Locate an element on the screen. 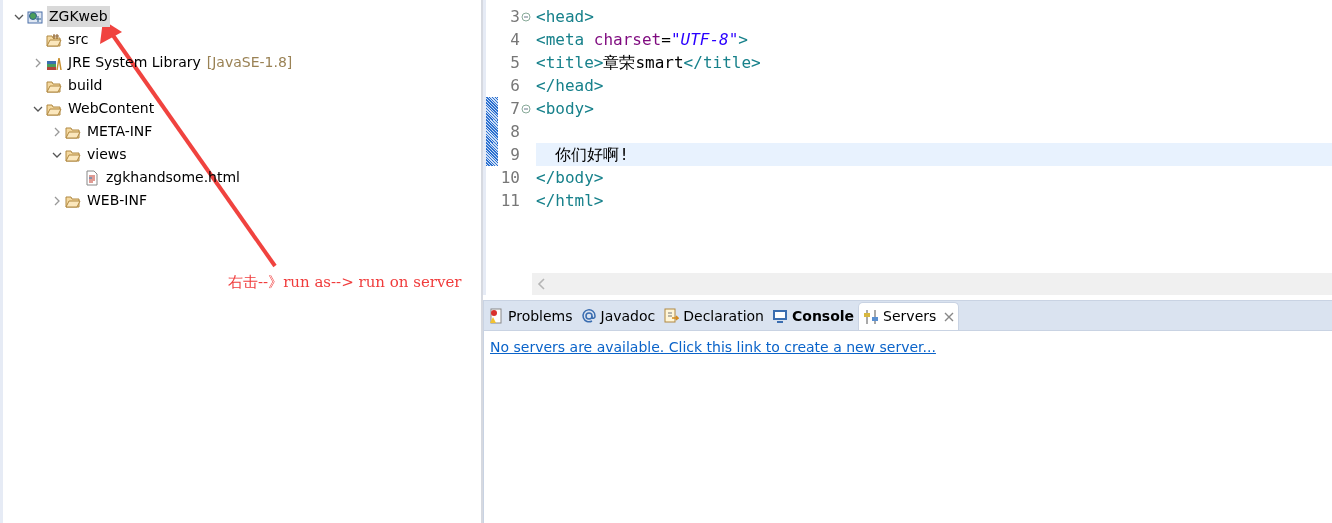 Image resolution: width=1332 pixels, height=523 pixels. at-sign-icon is located at coordinates (588, 316).